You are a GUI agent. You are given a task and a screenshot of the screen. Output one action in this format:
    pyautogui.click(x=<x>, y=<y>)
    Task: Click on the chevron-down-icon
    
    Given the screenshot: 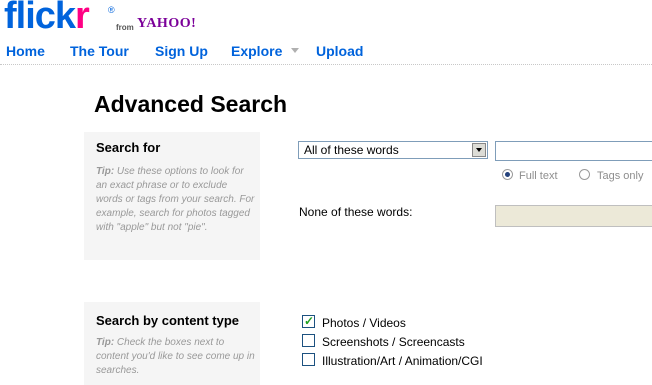 What is the action you would take?
    pyautogui.click(x=479, y=150)
    